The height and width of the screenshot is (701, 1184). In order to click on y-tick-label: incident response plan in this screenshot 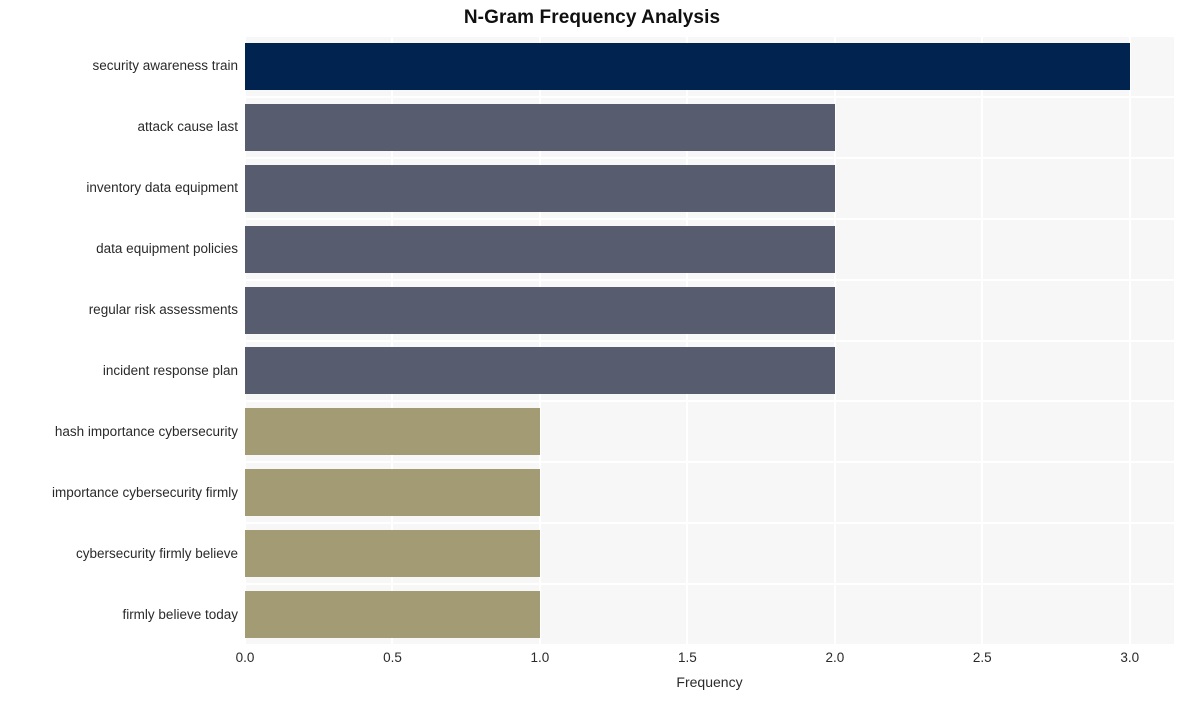, I will do `click(170, 370)`.